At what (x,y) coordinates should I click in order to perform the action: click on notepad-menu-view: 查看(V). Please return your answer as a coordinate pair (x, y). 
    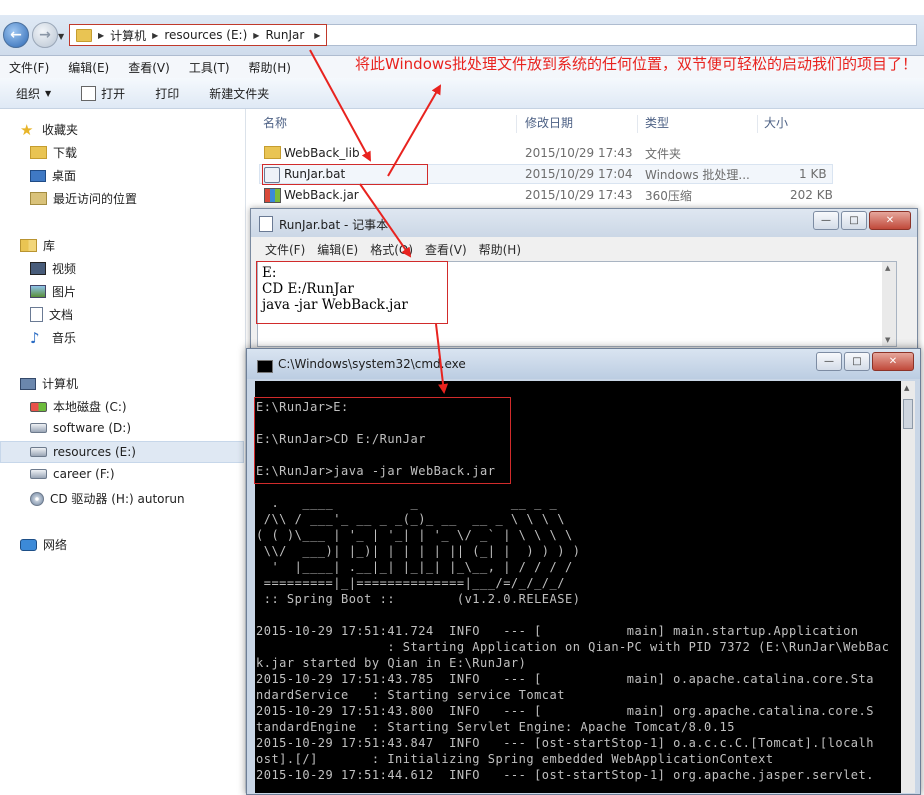
    Looking at the image, I should click on (446, 249).